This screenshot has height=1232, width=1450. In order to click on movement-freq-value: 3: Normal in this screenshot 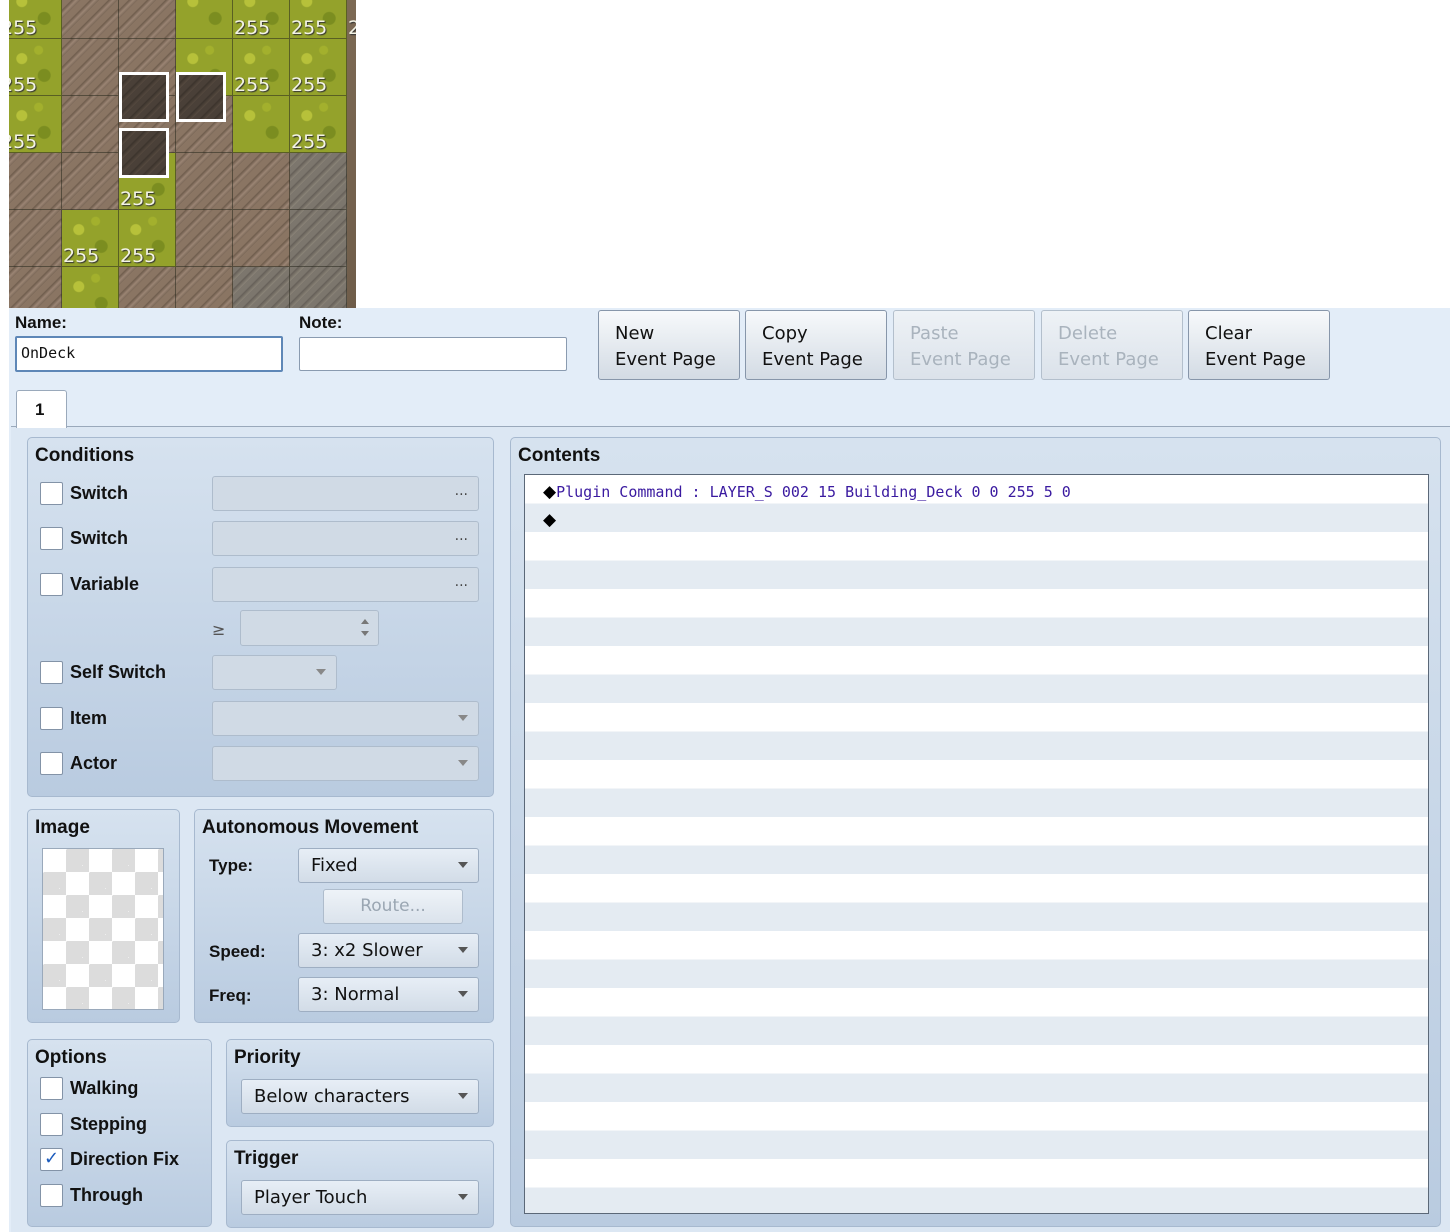, I will do `click(355, 994)`.